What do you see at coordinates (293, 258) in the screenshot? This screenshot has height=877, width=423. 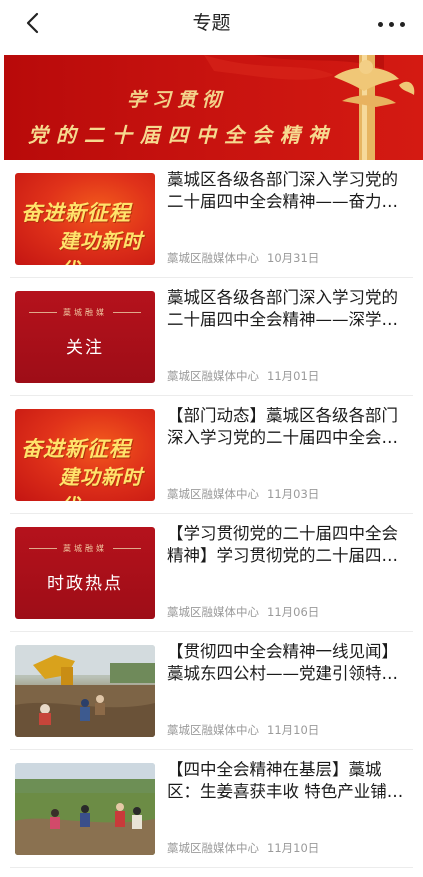 I see `article-date: 10月31日` at bounding box center [293, 258].